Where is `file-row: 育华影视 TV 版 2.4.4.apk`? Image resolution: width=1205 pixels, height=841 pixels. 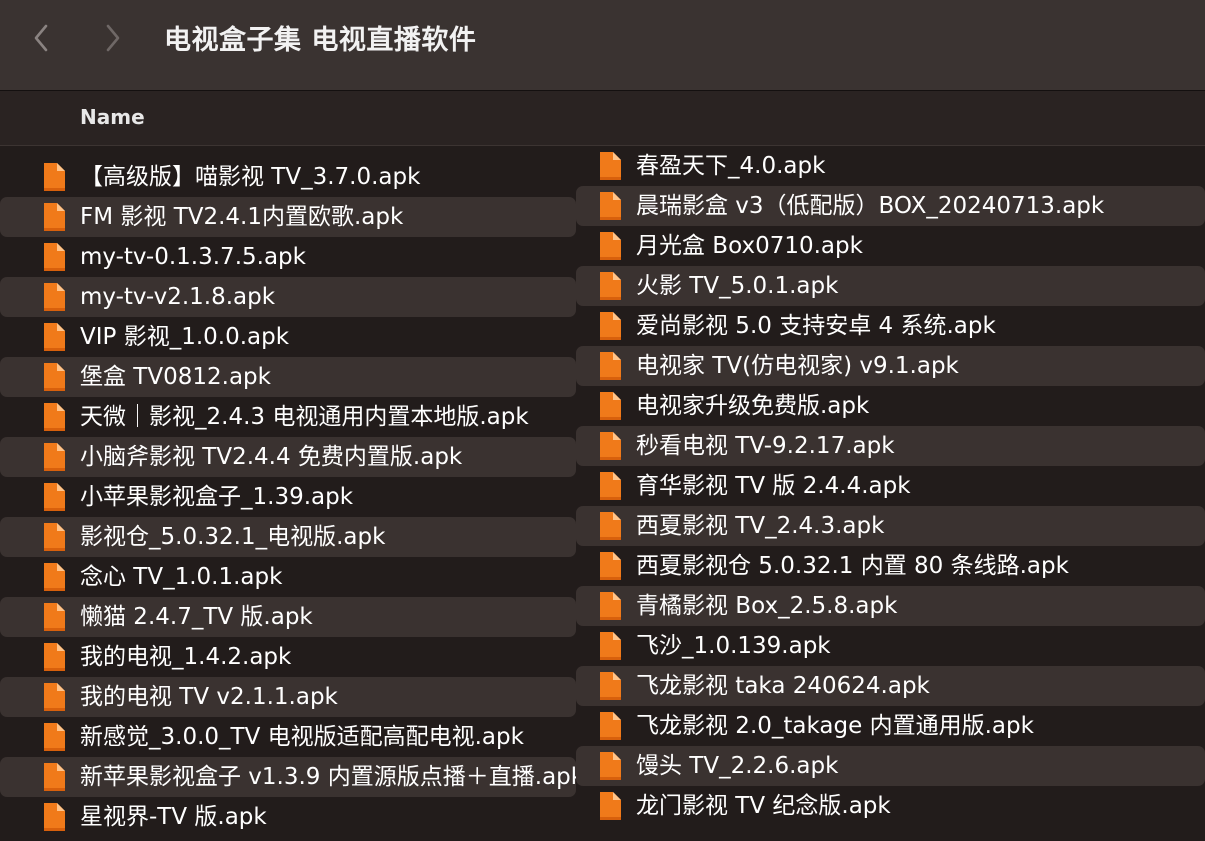
file-row: 育华影视 TV 版 2.4.4.apk is located at coordinates (890, 486).